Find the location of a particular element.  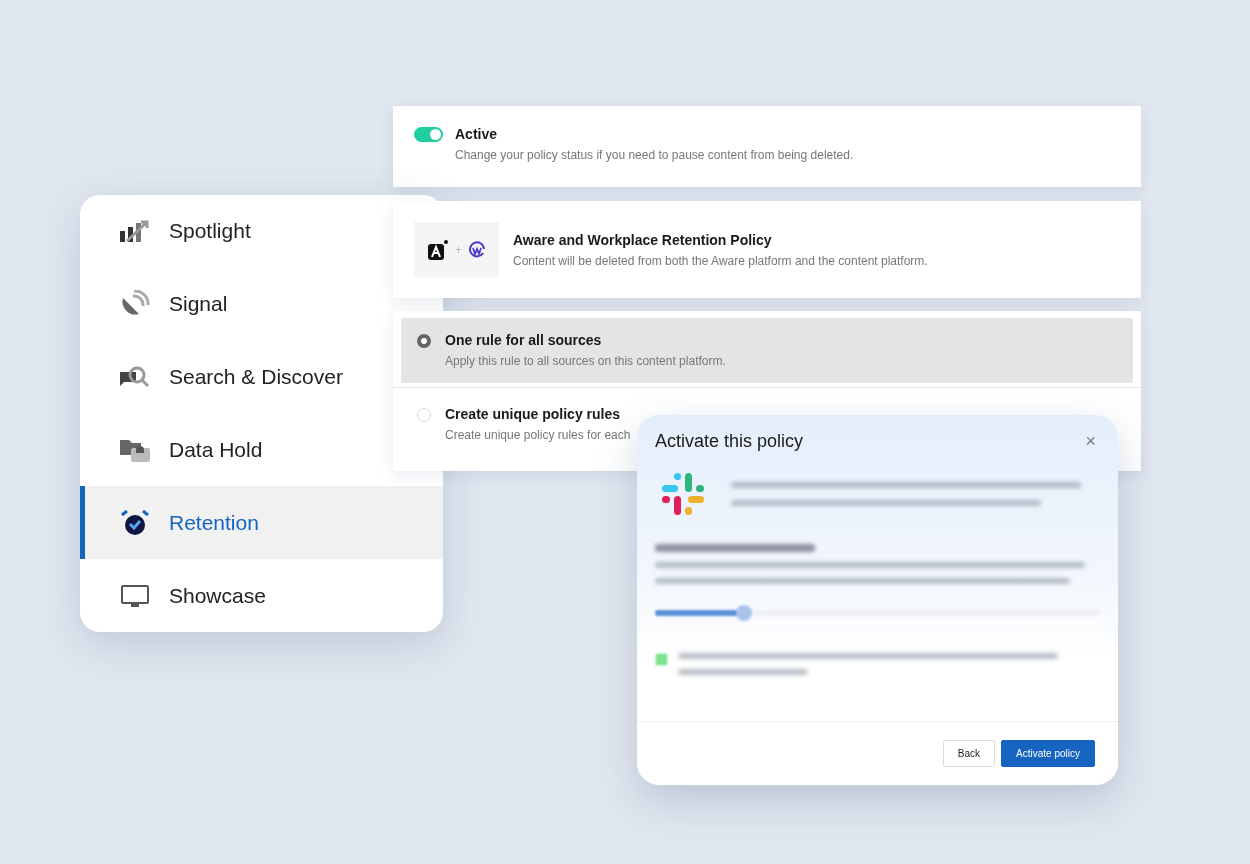

status-title: Active is located at coordinates (477, 134).